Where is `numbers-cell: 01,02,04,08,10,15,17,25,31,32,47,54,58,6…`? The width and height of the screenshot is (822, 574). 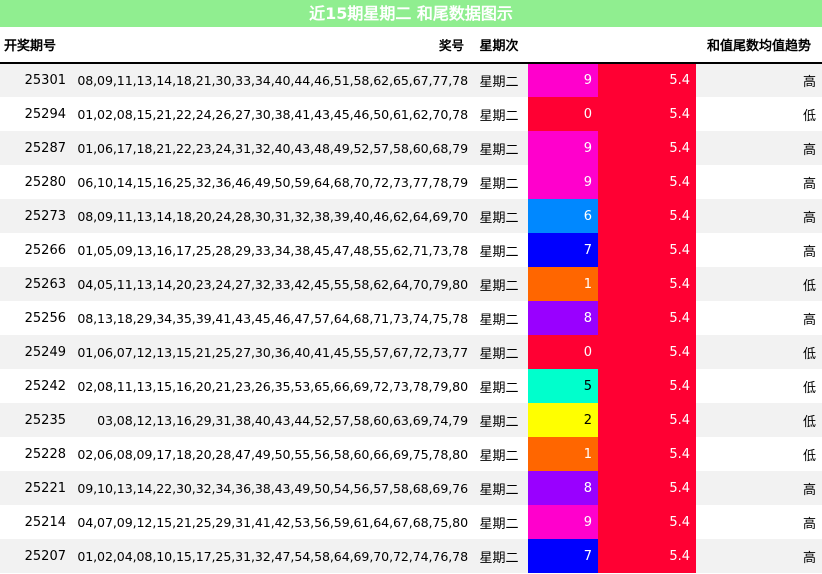 numbers-cell: 01,02,04,08,10,15,17,25,31,32,47,54,58,6… is located at coordinates (271, 556).